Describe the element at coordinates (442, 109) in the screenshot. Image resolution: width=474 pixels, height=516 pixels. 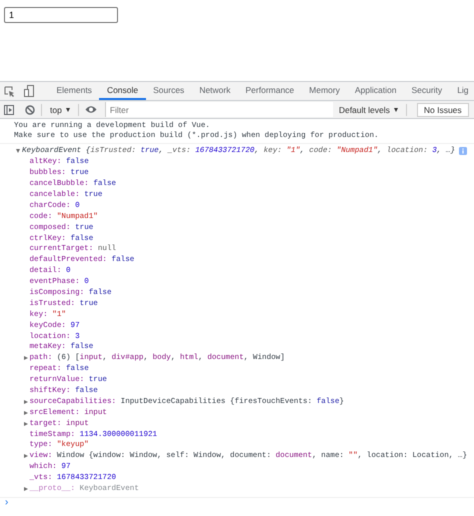
I see `issues-button: No Issues` at that location.